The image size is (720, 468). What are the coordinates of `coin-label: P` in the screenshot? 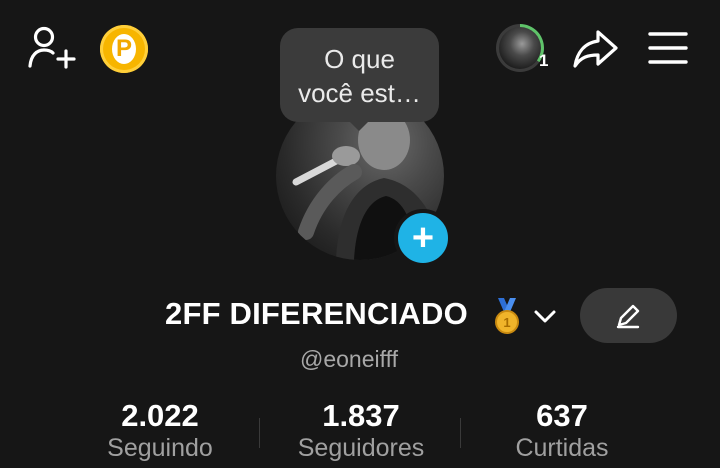 It's located at (124, 49).